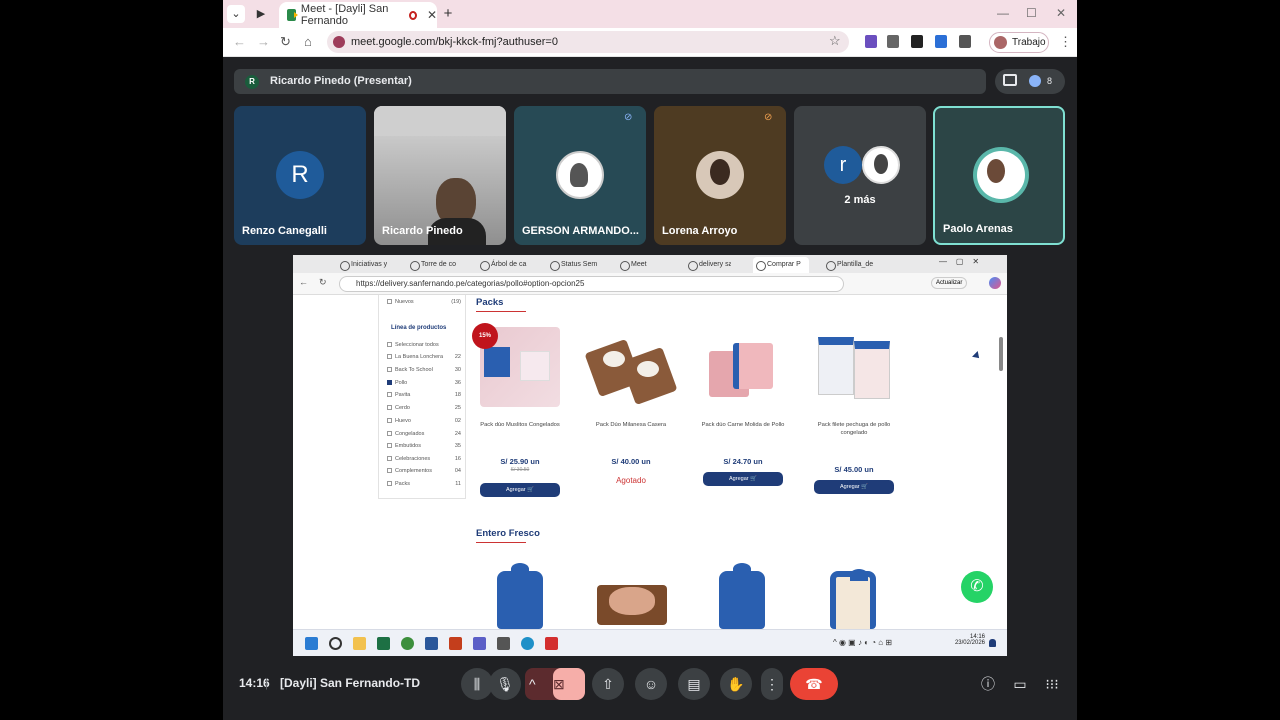 This screenshot has height=720, width=1280. I want to click on participant-name: Ricardo Pinedo, so click(422, 231).